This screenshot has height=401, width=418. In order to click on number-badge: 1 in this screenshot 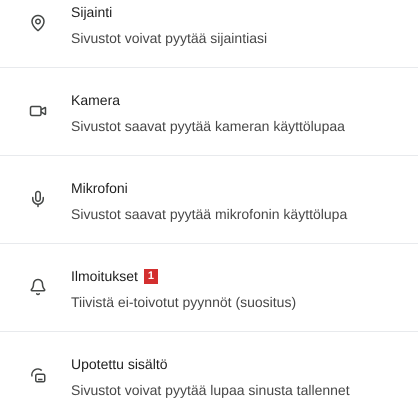, I will do `click(151, 276)`.